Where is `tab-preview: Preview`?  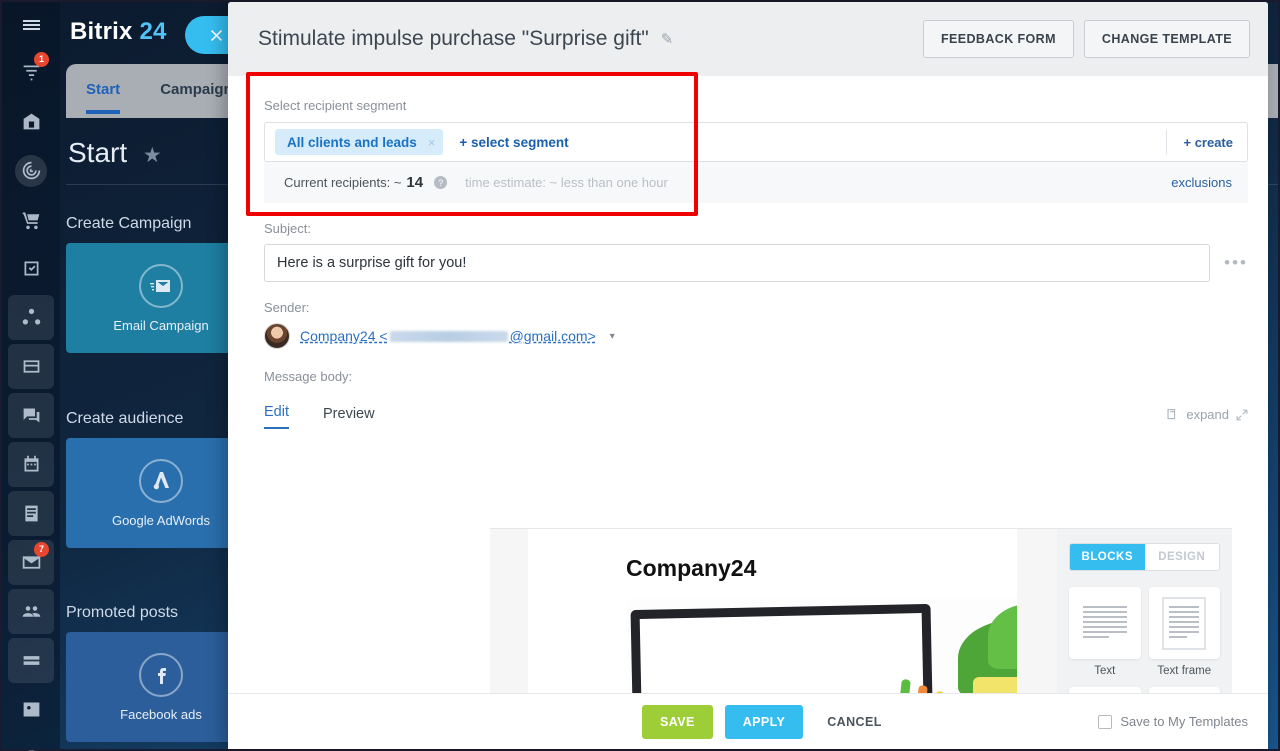
tab-preview: Preview is located at coordinates (349, 417).